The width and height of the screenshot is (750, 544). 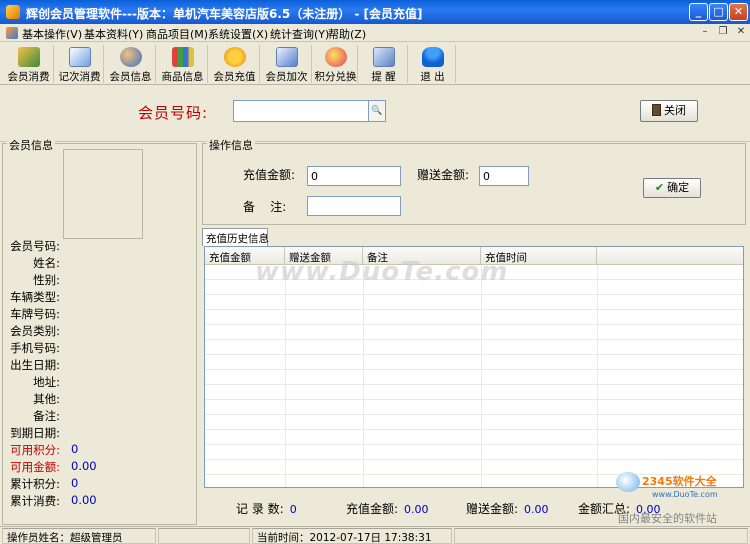 I want to click on field-label: 手机号码:, so click(x=35, y=348).